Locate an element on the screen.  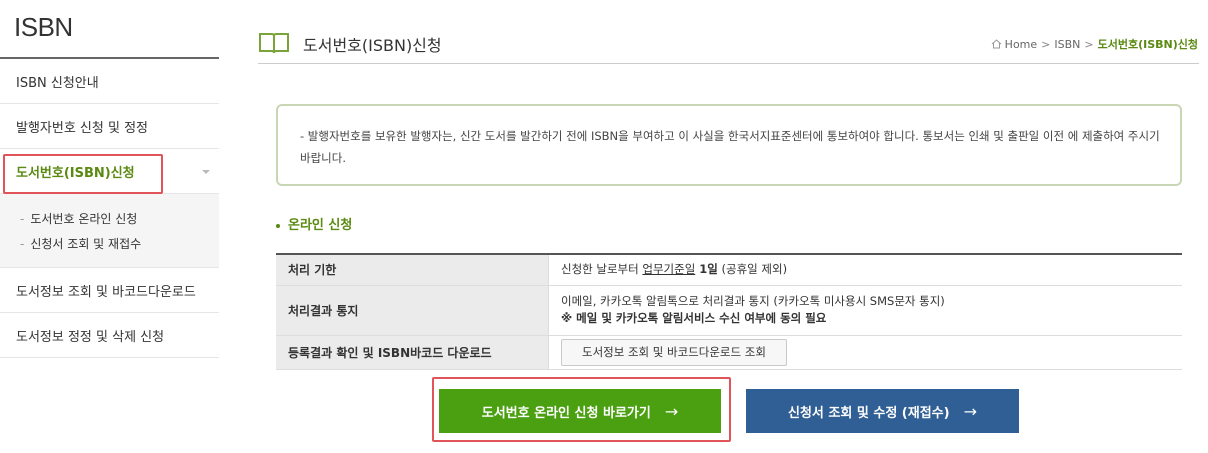
breadcrumb: Home > ISBN > 도서번호(ISBN)신청 is located at coordinates (1094, 44).